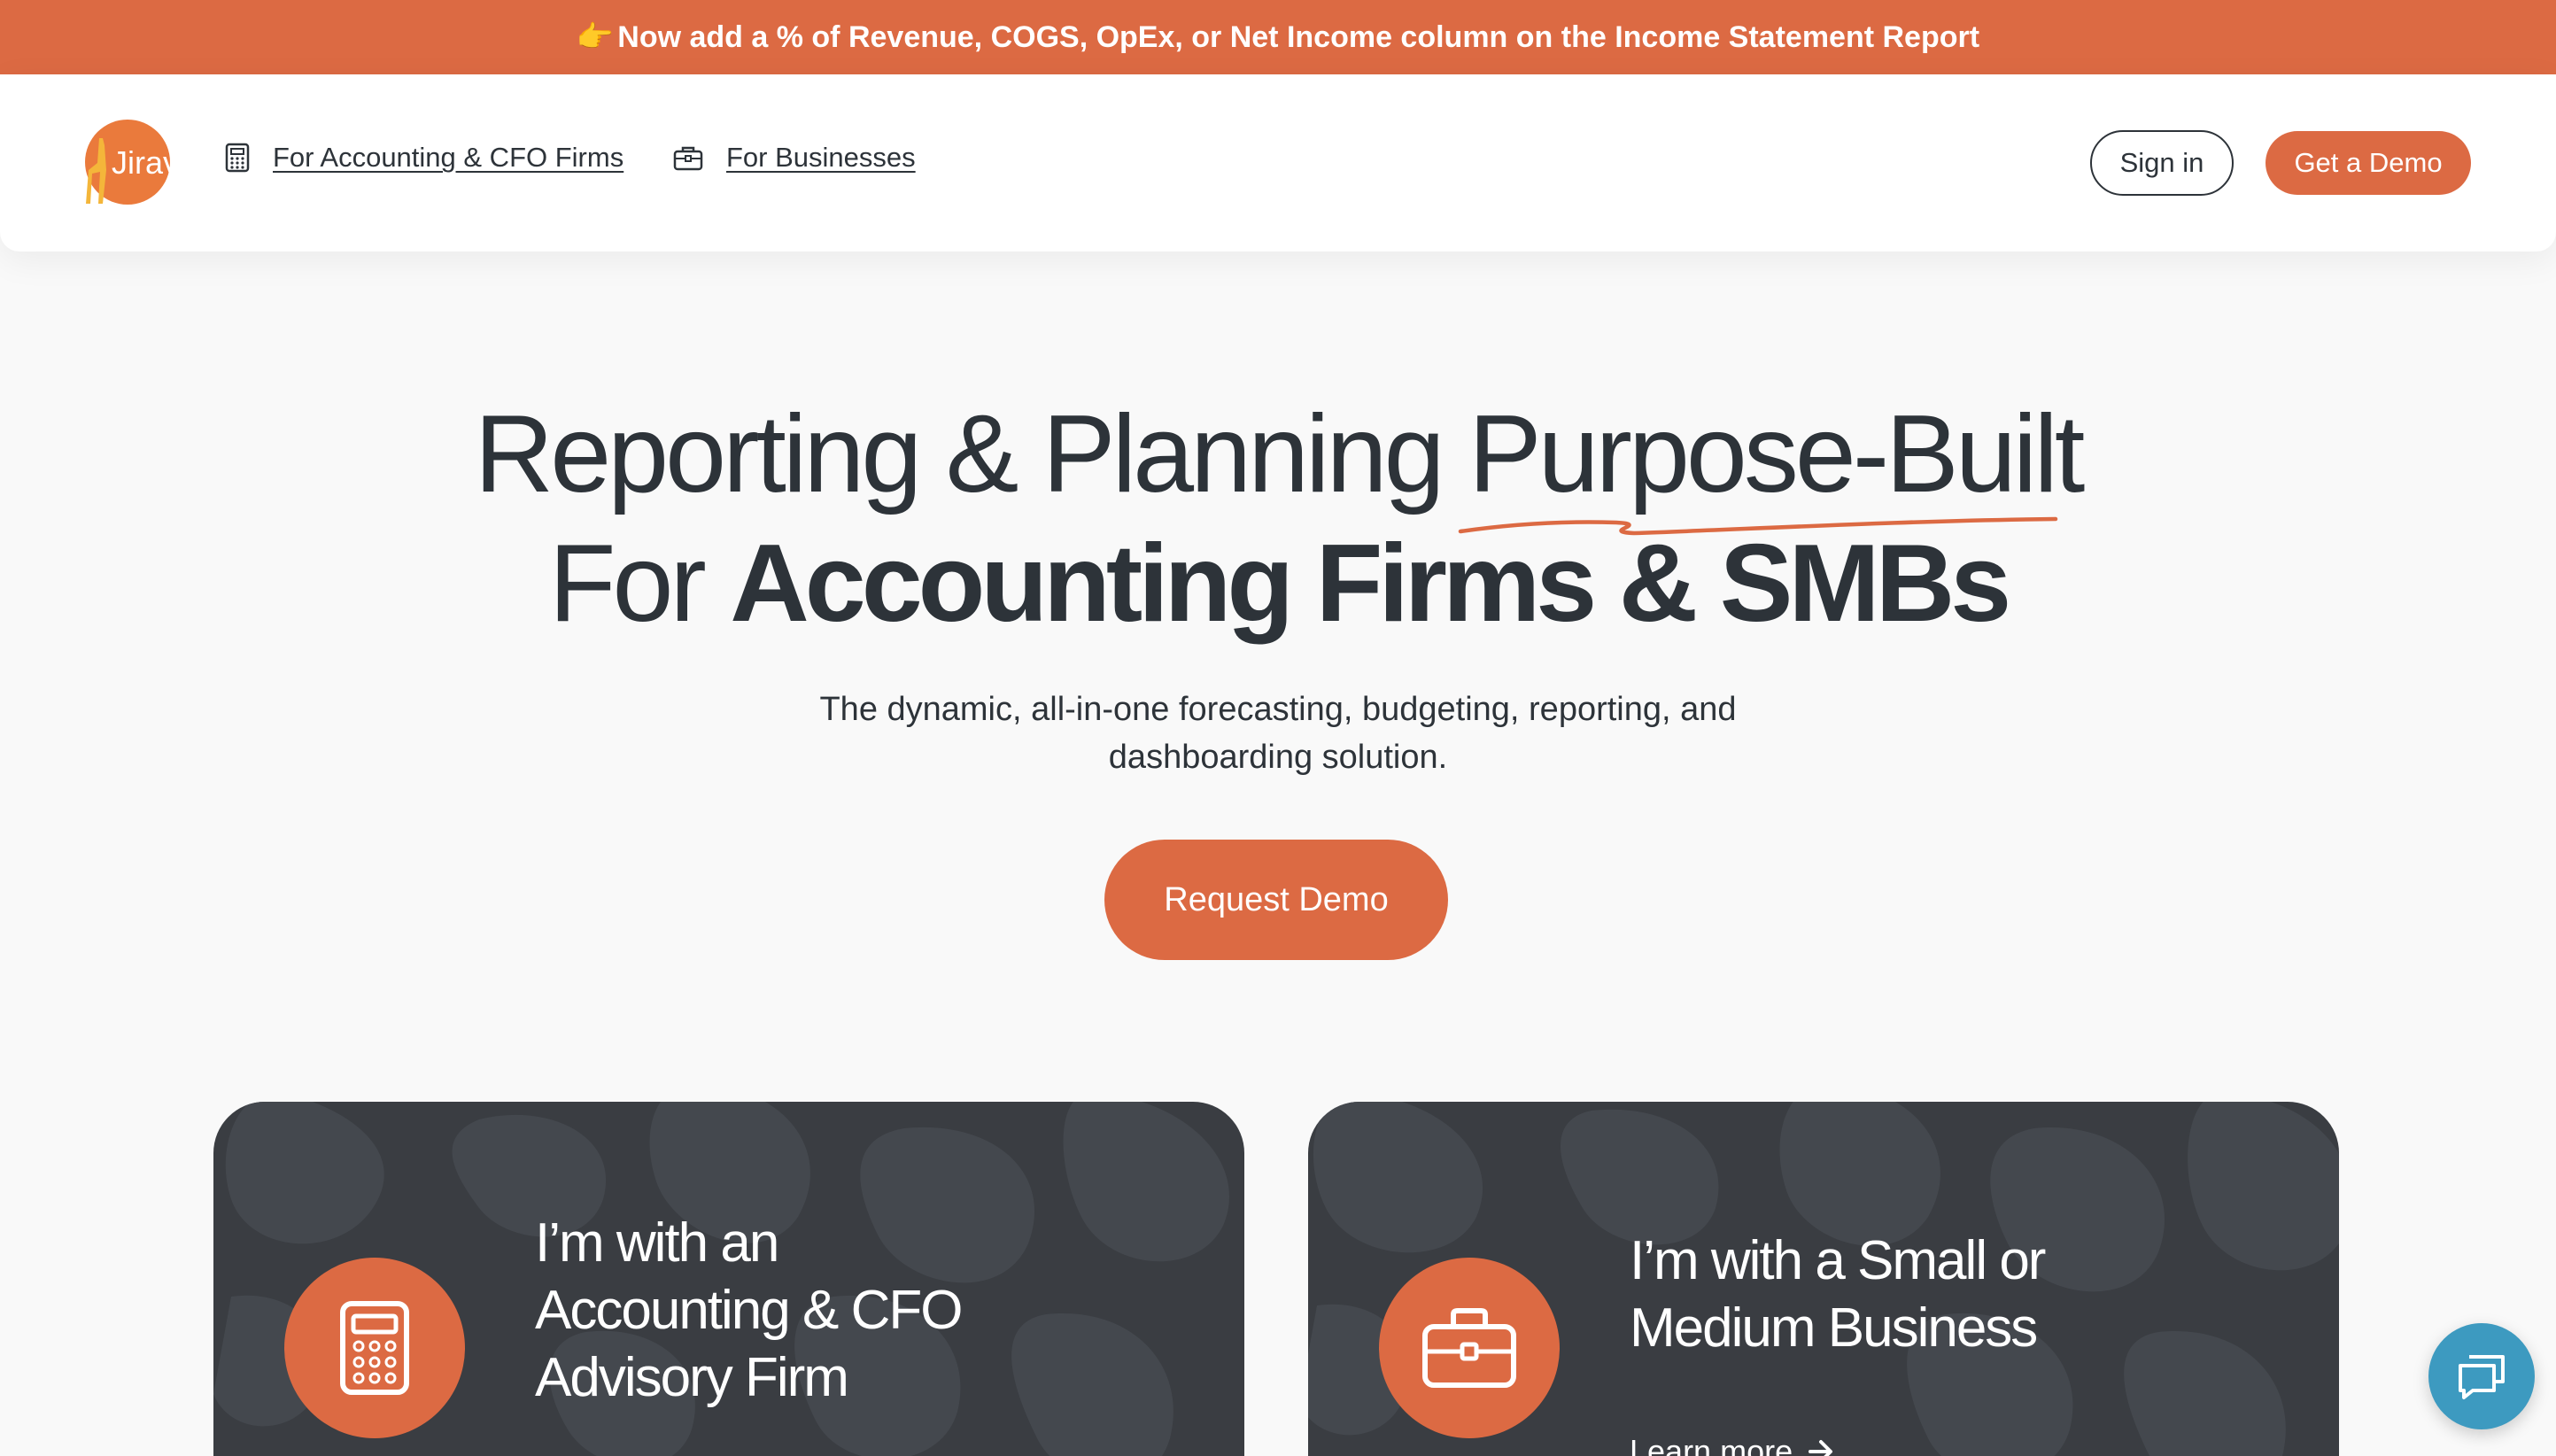 Image resolution: width=2556 pixels, height=1456 pixels. Describe the element at coordinates (2369, 163) in the screenshot. I see `get-a-demo-button: Get a Demo` at that location.